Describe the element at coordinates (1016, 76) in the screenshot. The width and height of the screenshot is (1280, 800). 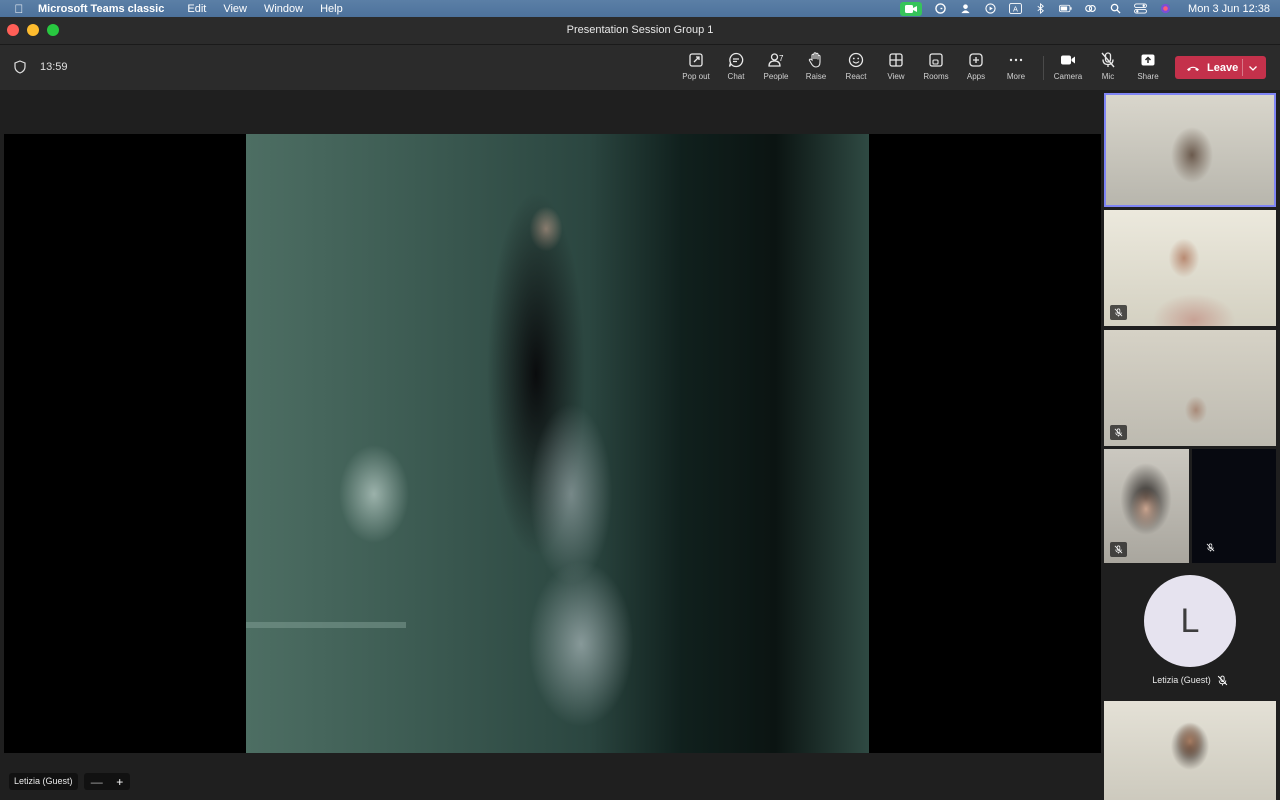
I see `more-label: More` at that location.